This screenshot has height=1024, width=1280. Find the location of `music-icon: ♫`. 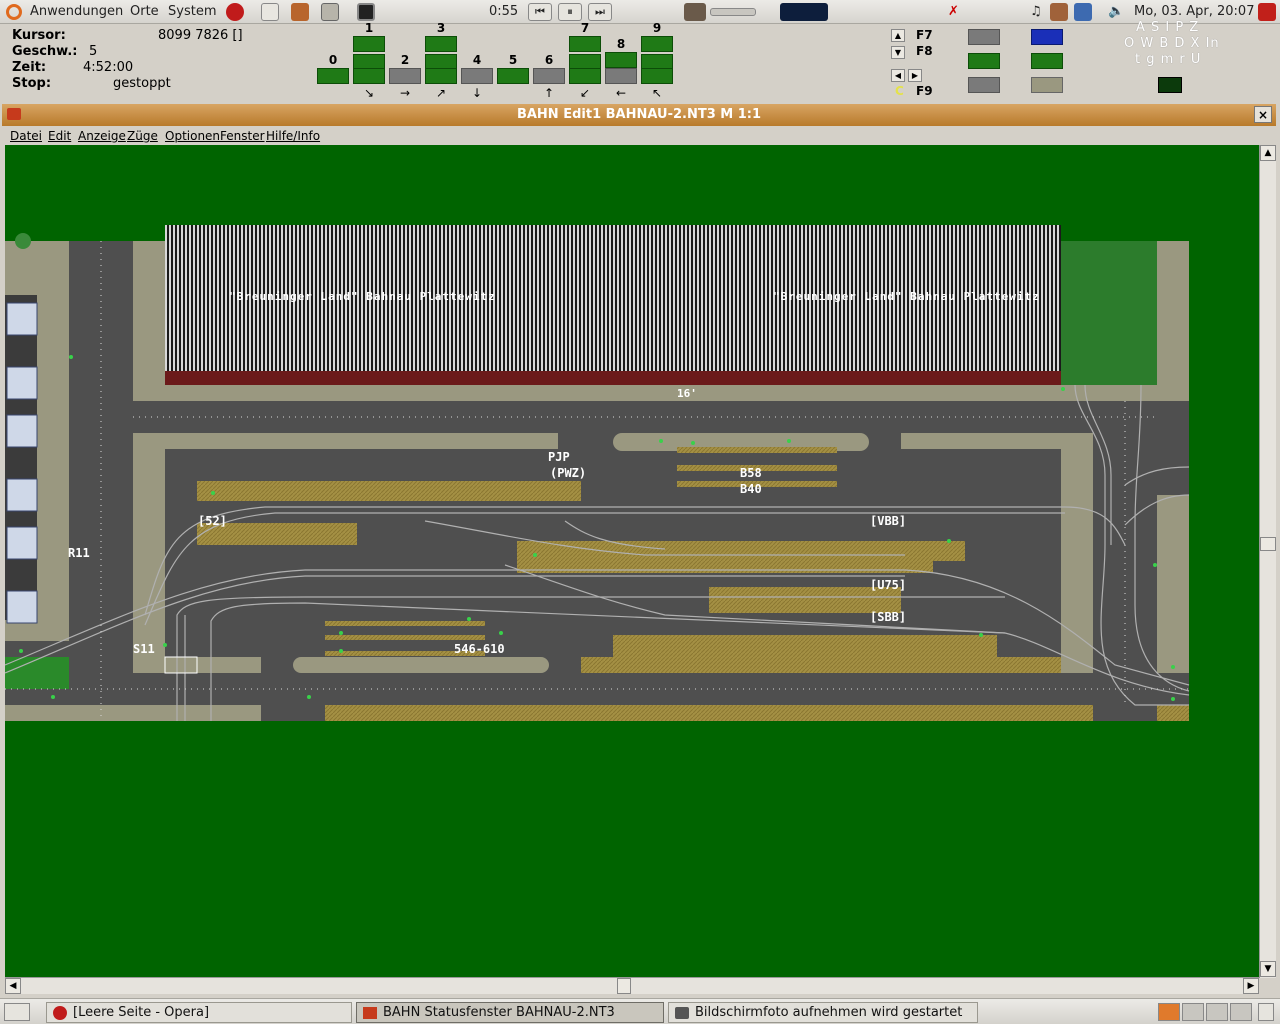

music-icon: ♫ is located at coordinates (1039, 12).